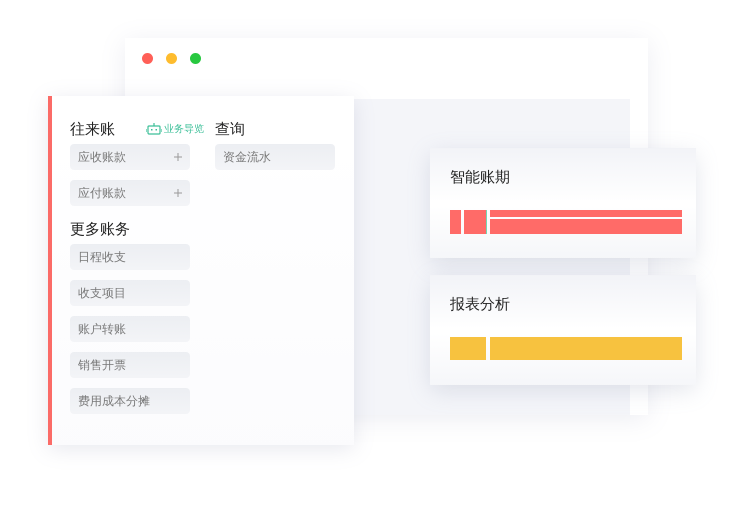  What do you see at coordinates (130, 329) in the screenshot?
I see `menu-item: 账户转账` at bounding box center [130, 329].